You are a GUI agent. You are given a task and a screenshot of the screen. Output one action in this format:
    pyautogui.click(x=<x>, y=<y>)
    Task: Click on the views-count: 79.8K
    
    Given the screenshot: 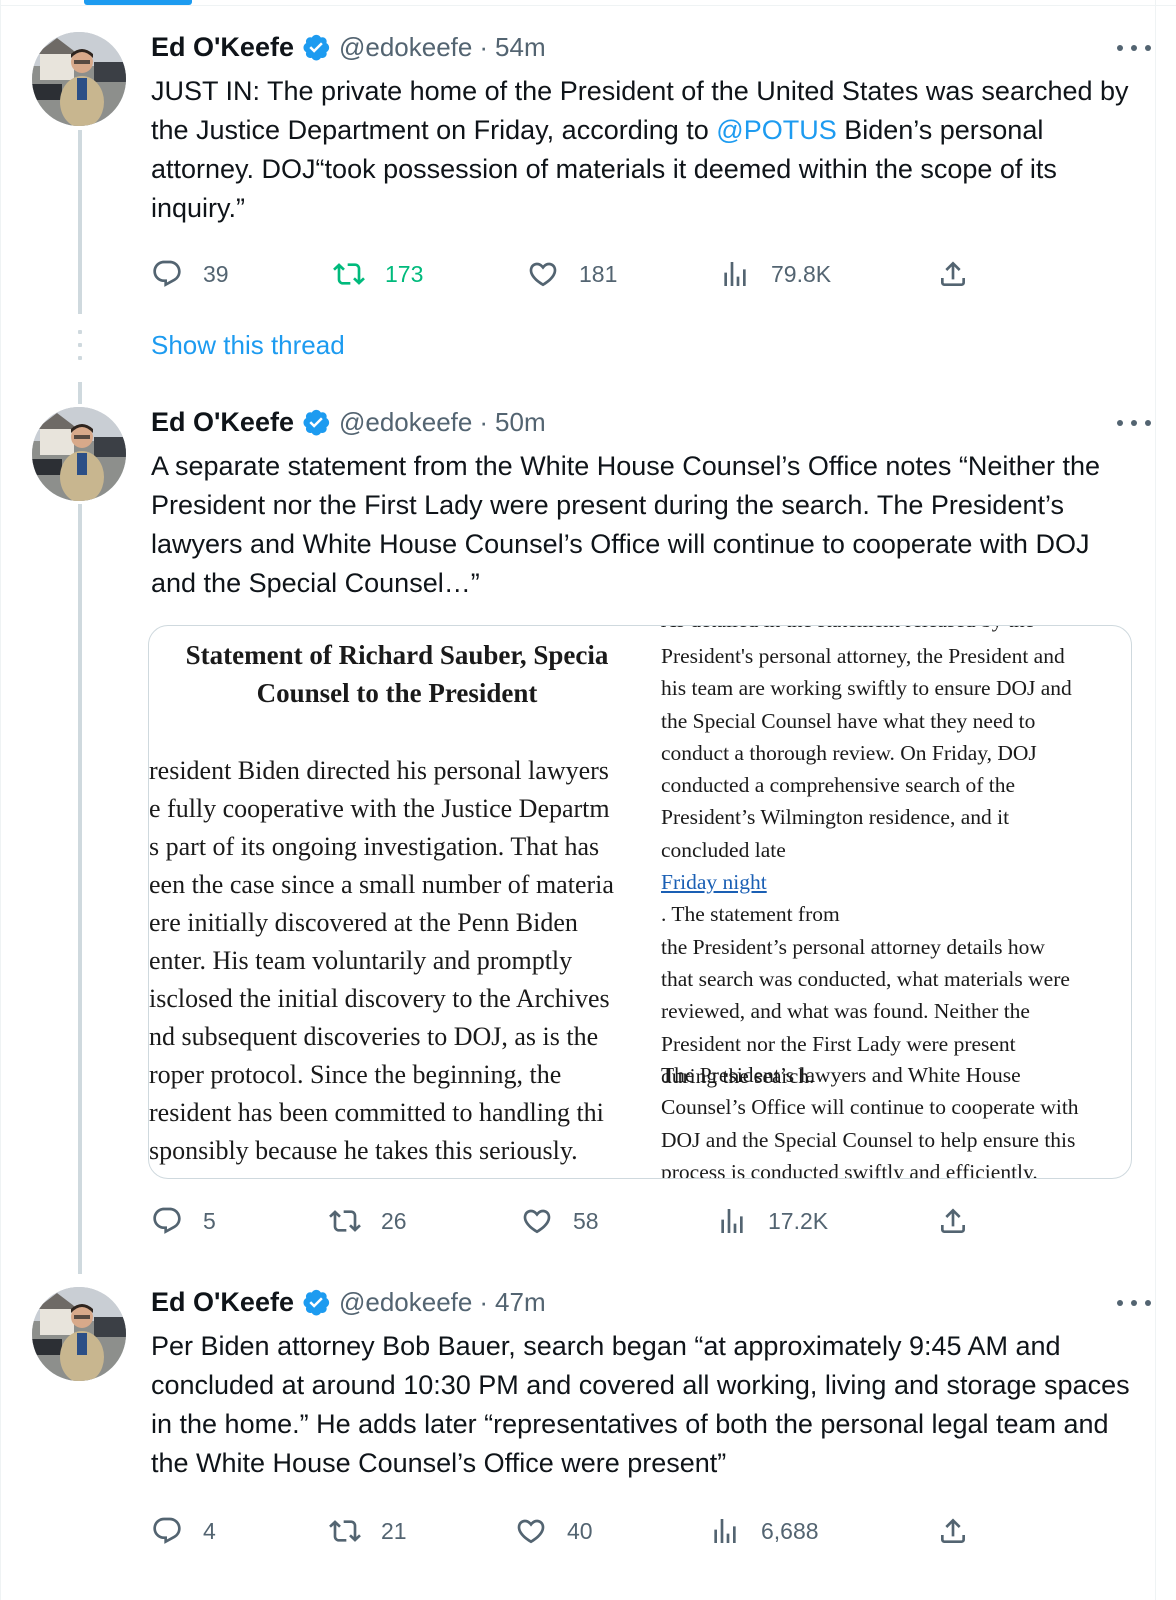 What is the action you would take?
    pyautogui.click(x=801, y=273)
    